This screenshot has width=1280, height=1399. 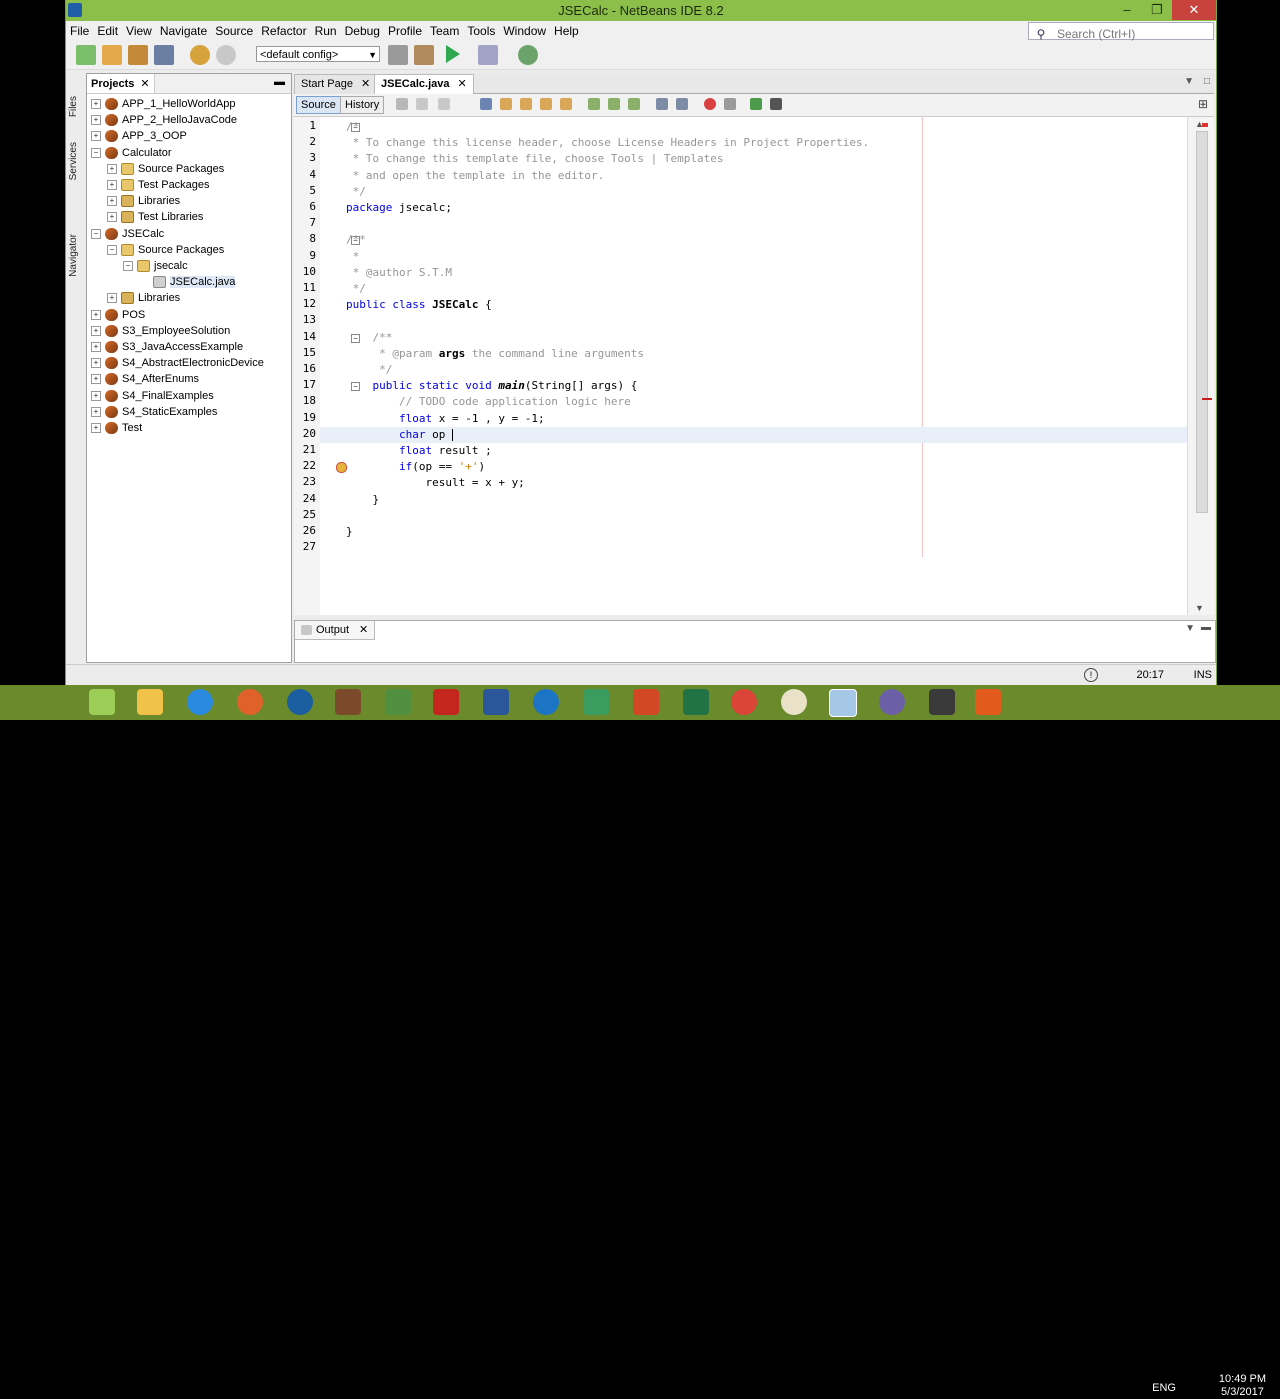 What do you see at coordinates (348, 702) in the screenshot?
I see `archive-icon` at bounding box center [348, 702].